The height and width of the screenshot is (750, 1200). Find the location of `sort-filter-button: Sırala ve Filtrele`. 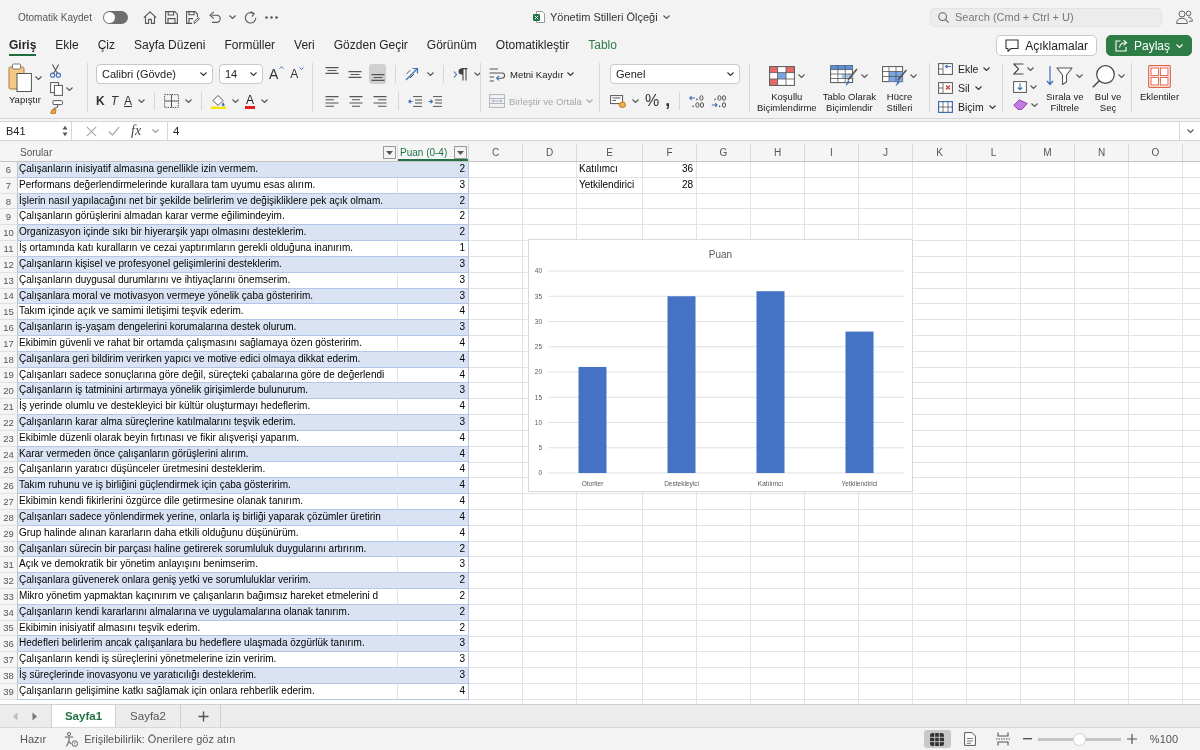

sort-filter-button: Sırala ve Filtrele is located at coordinates (1065, 88).